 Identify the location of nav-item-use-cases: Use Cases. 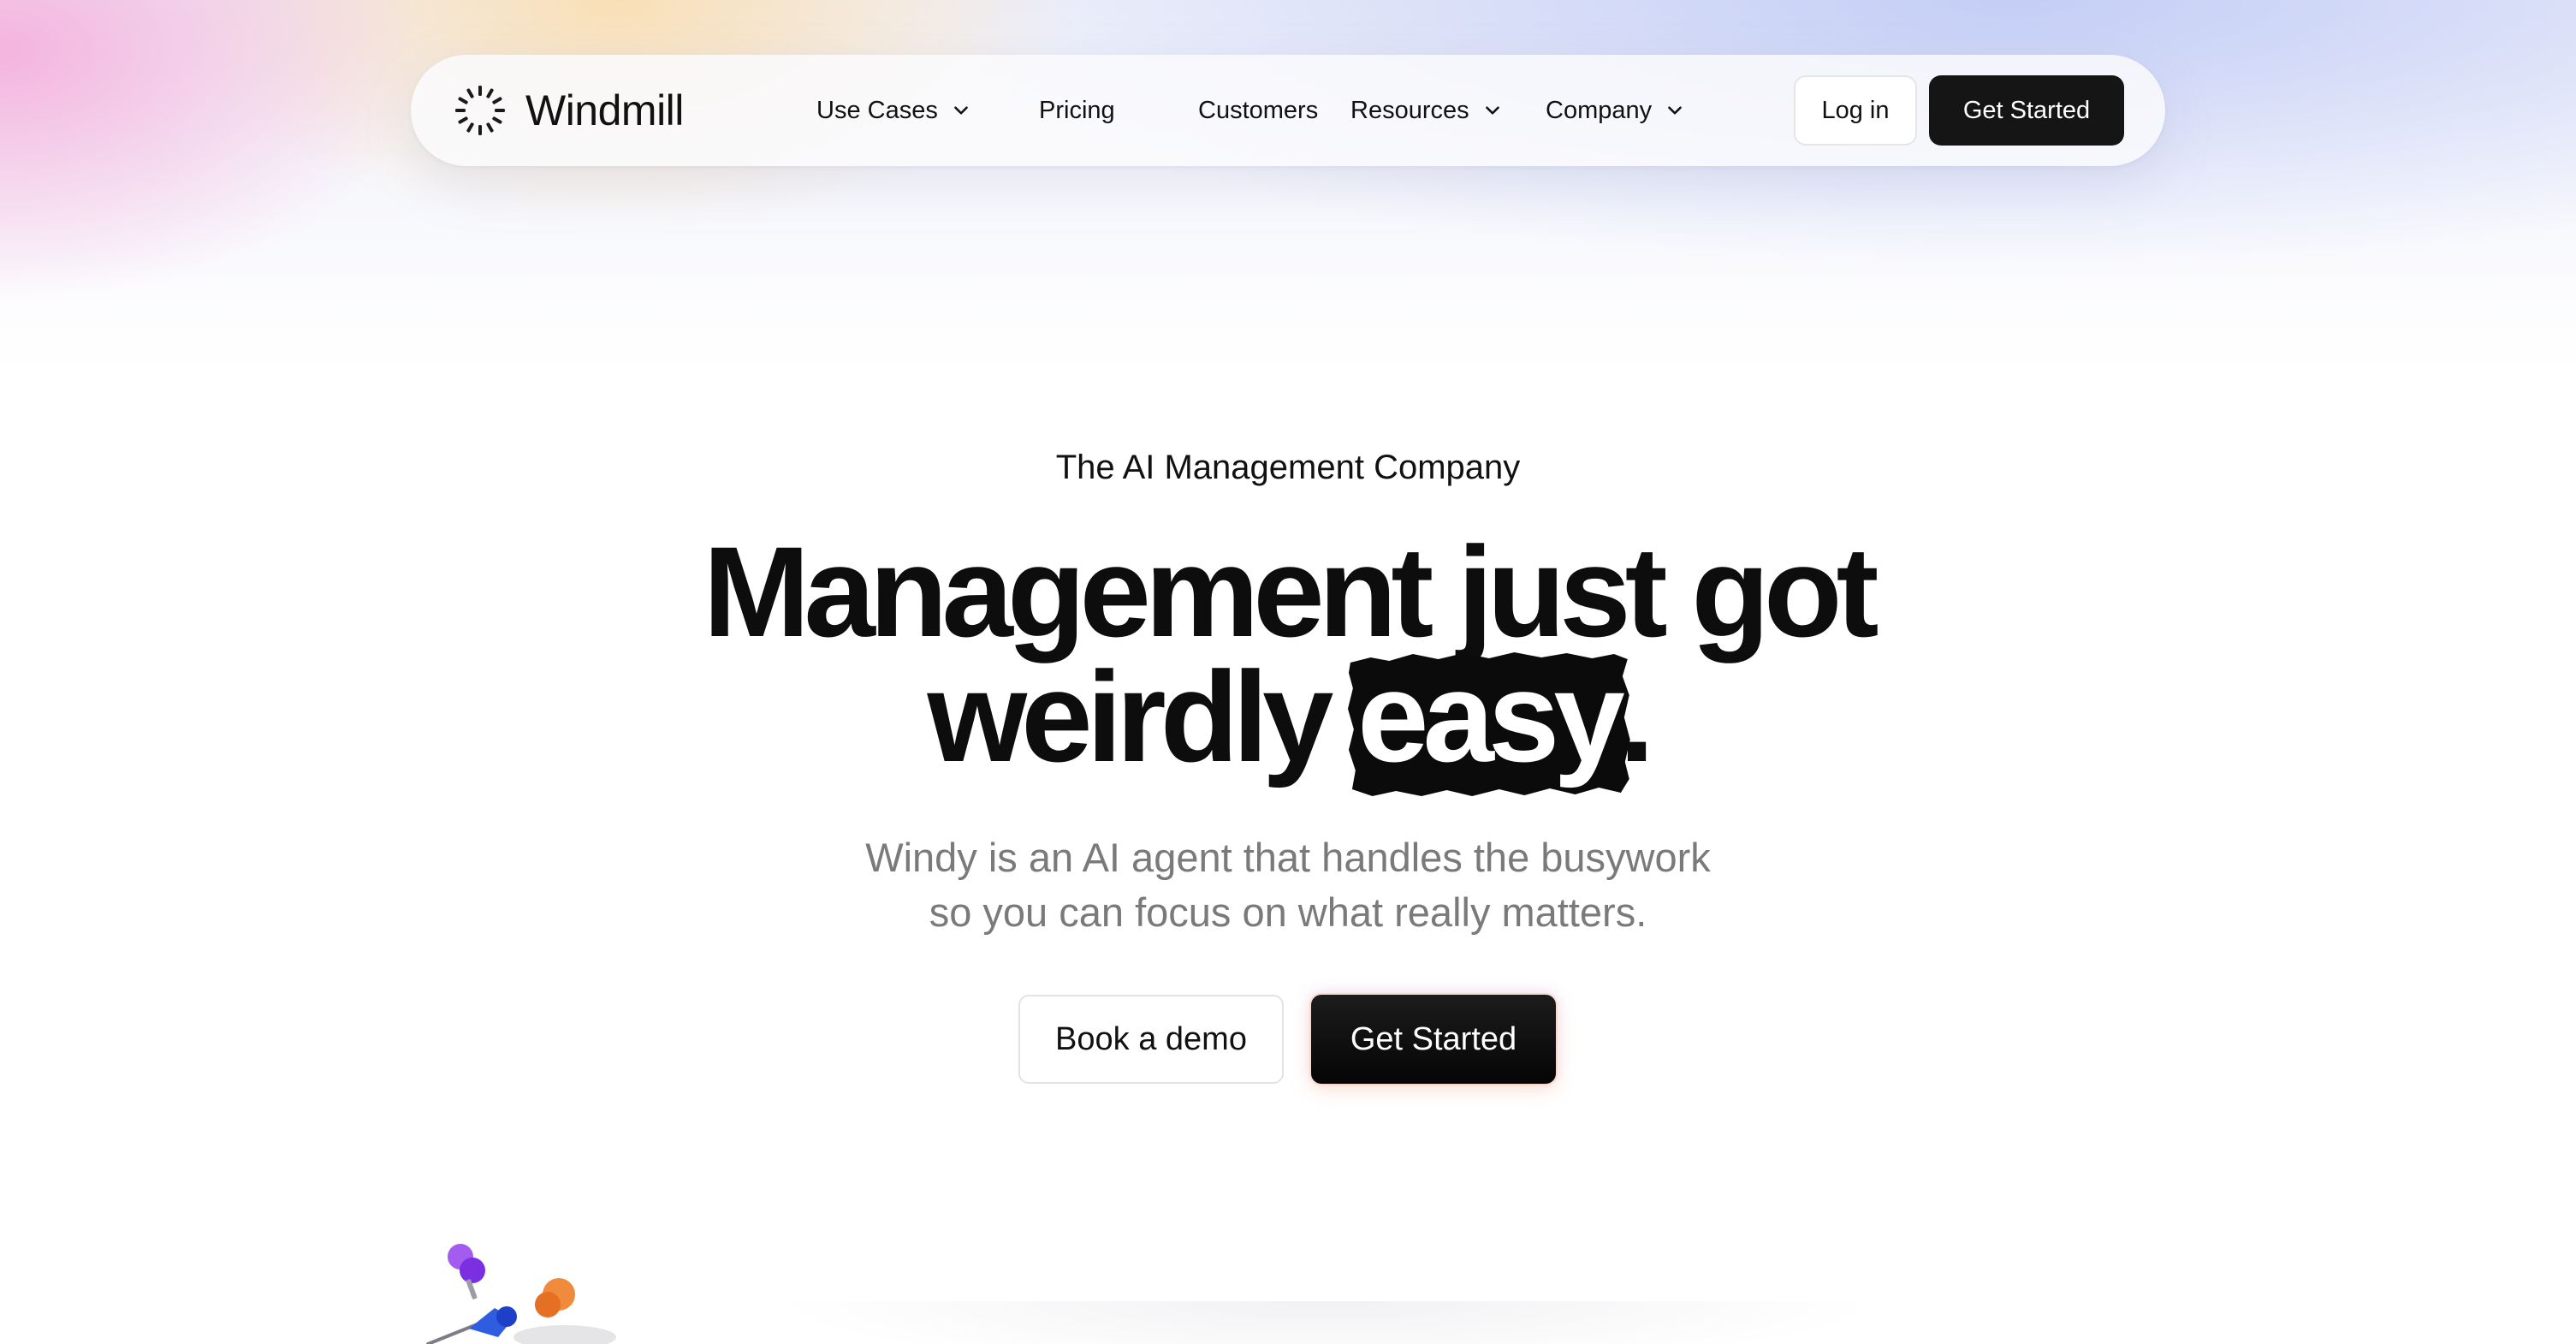
(894, 111).